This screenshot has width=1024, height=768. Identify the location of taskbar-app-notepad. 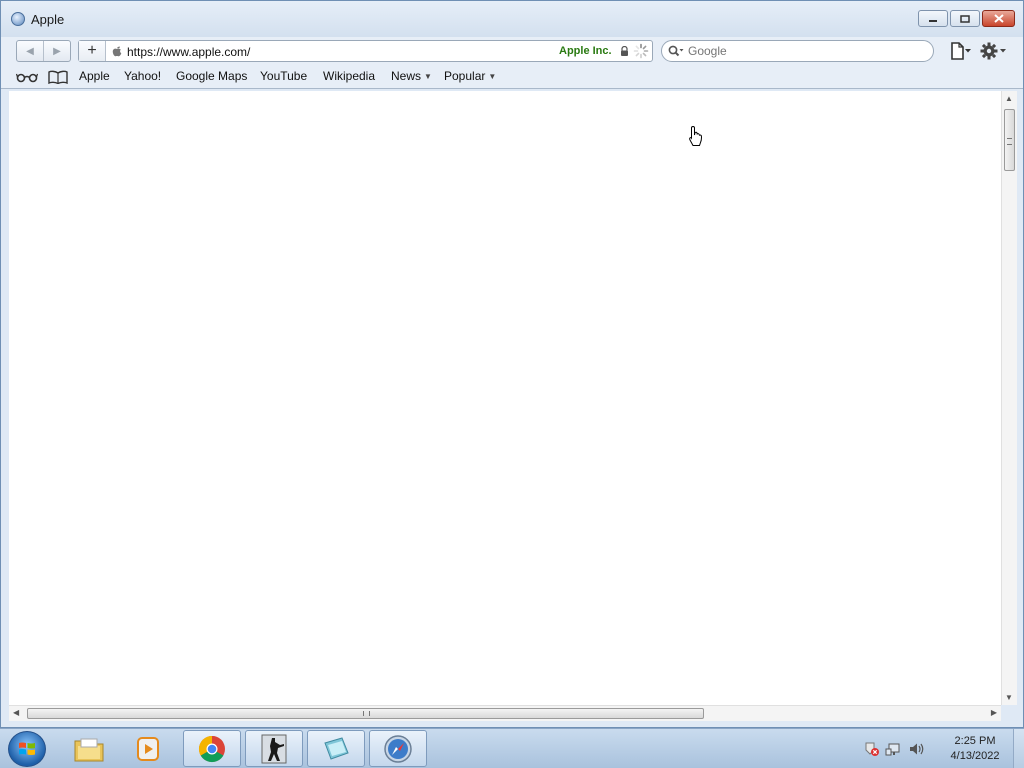
(336, 748).